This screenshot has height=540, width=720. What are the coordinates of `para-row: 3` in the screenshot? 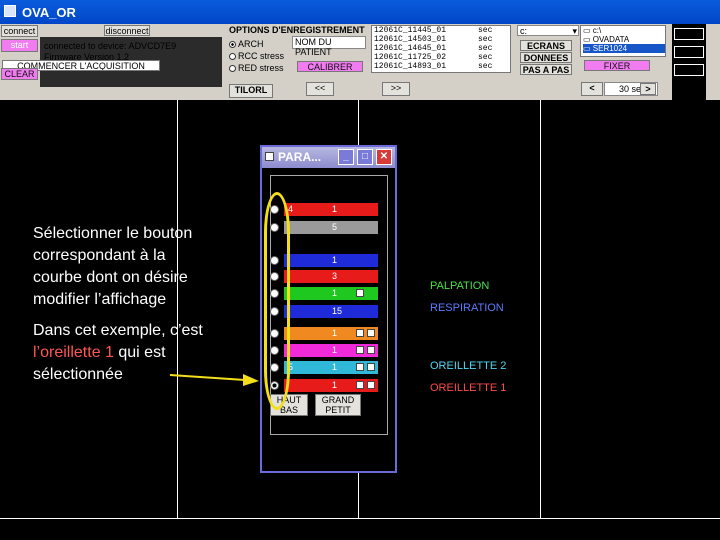 It's located at (331, 276).